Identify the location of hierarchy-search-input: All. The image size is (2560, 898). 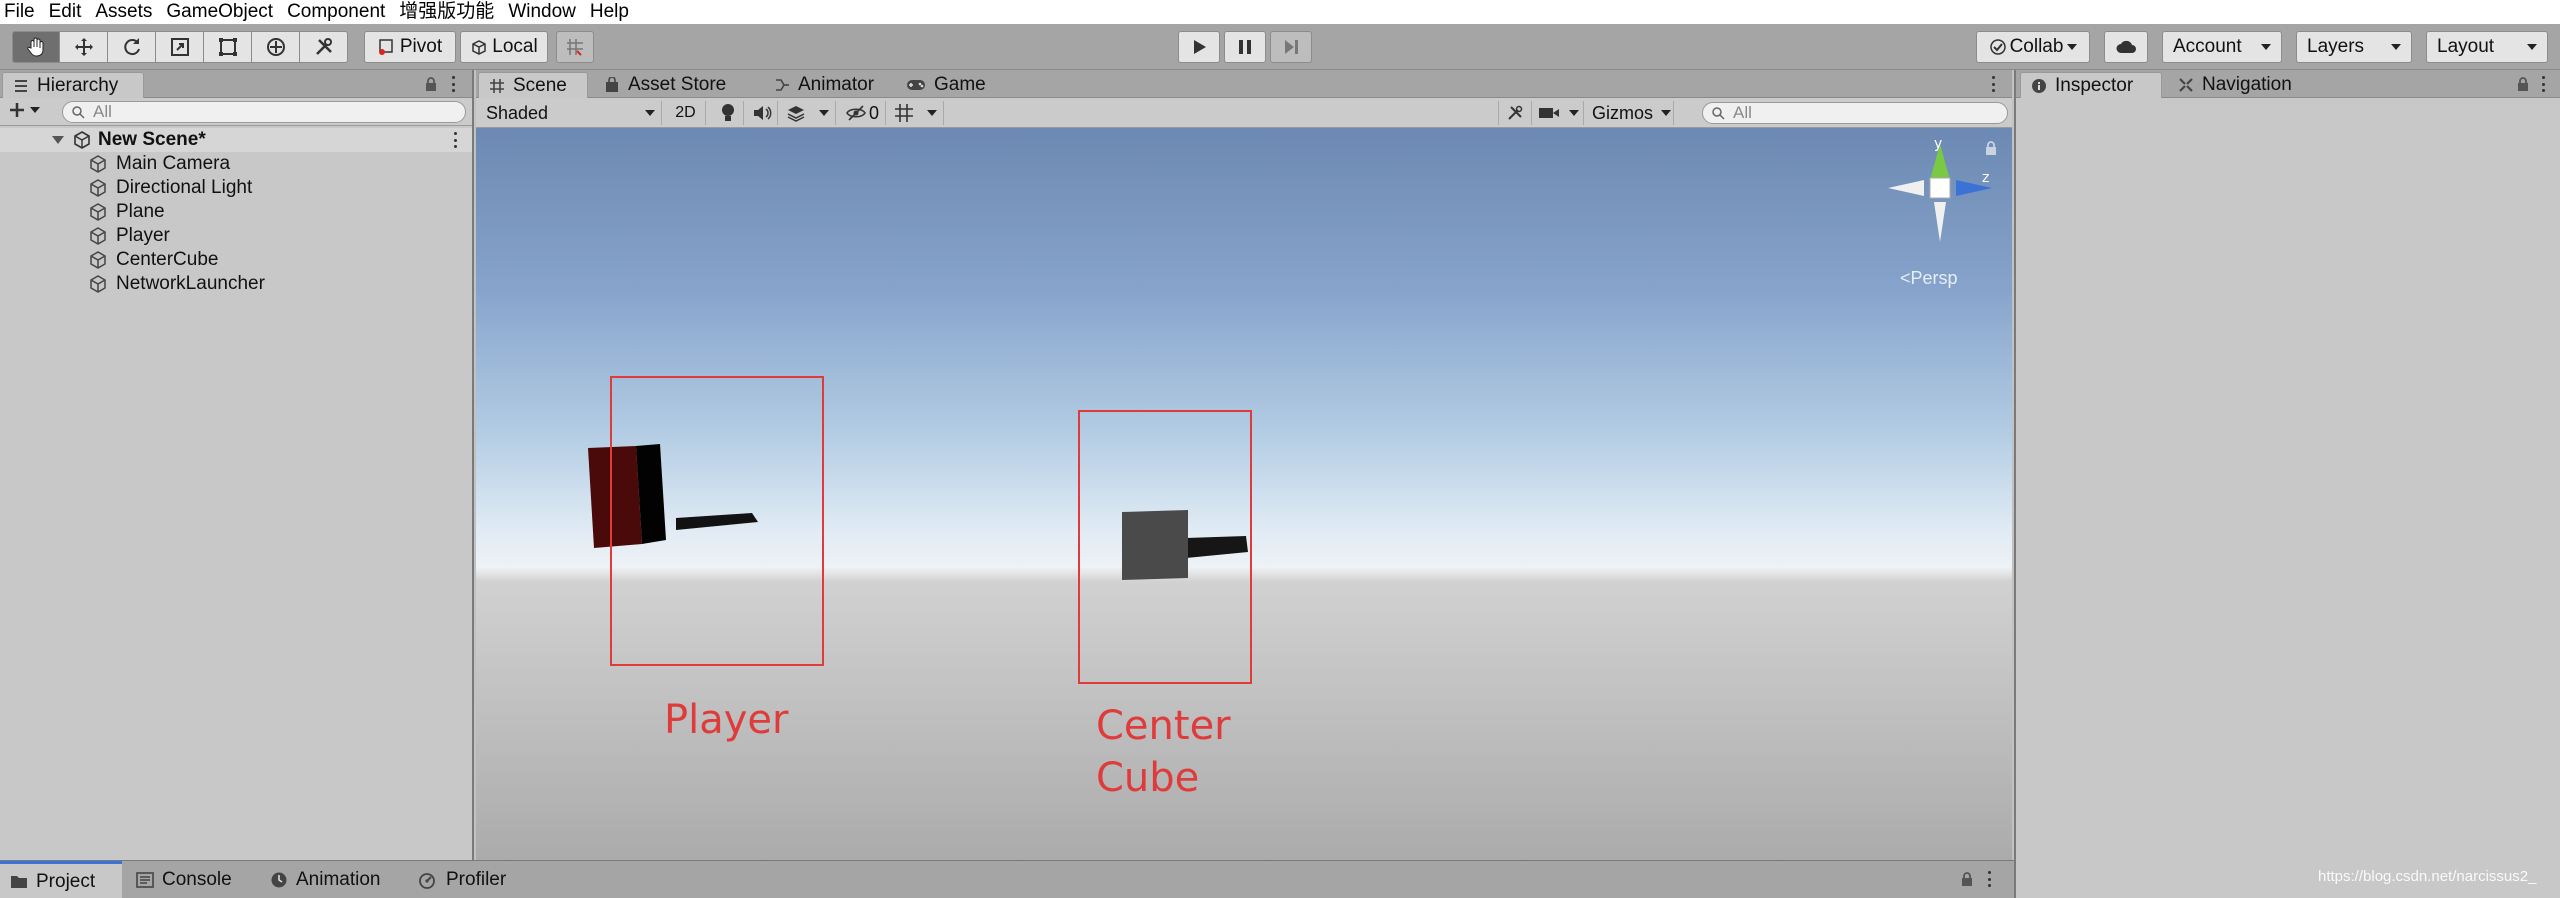
(264, 112).